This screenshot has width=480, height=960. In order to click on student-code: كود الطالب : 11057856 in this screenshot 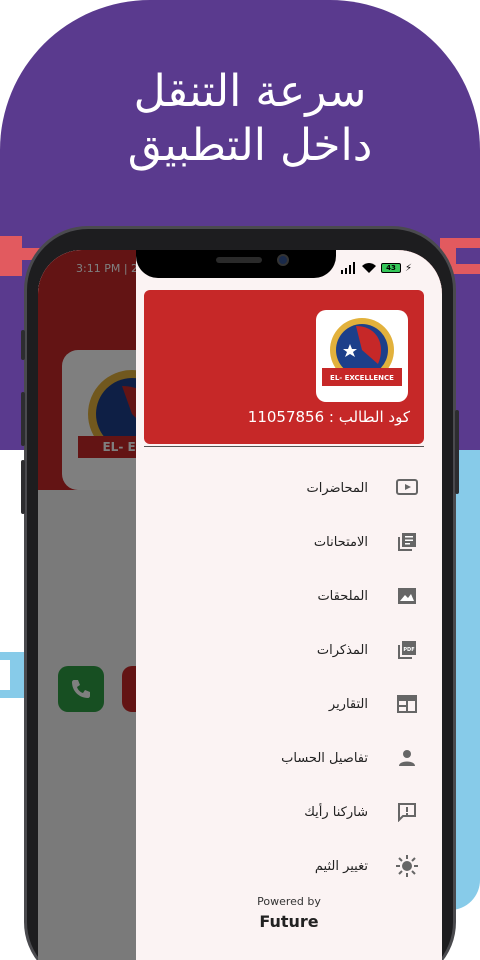, I will do `click(328, 417)`.